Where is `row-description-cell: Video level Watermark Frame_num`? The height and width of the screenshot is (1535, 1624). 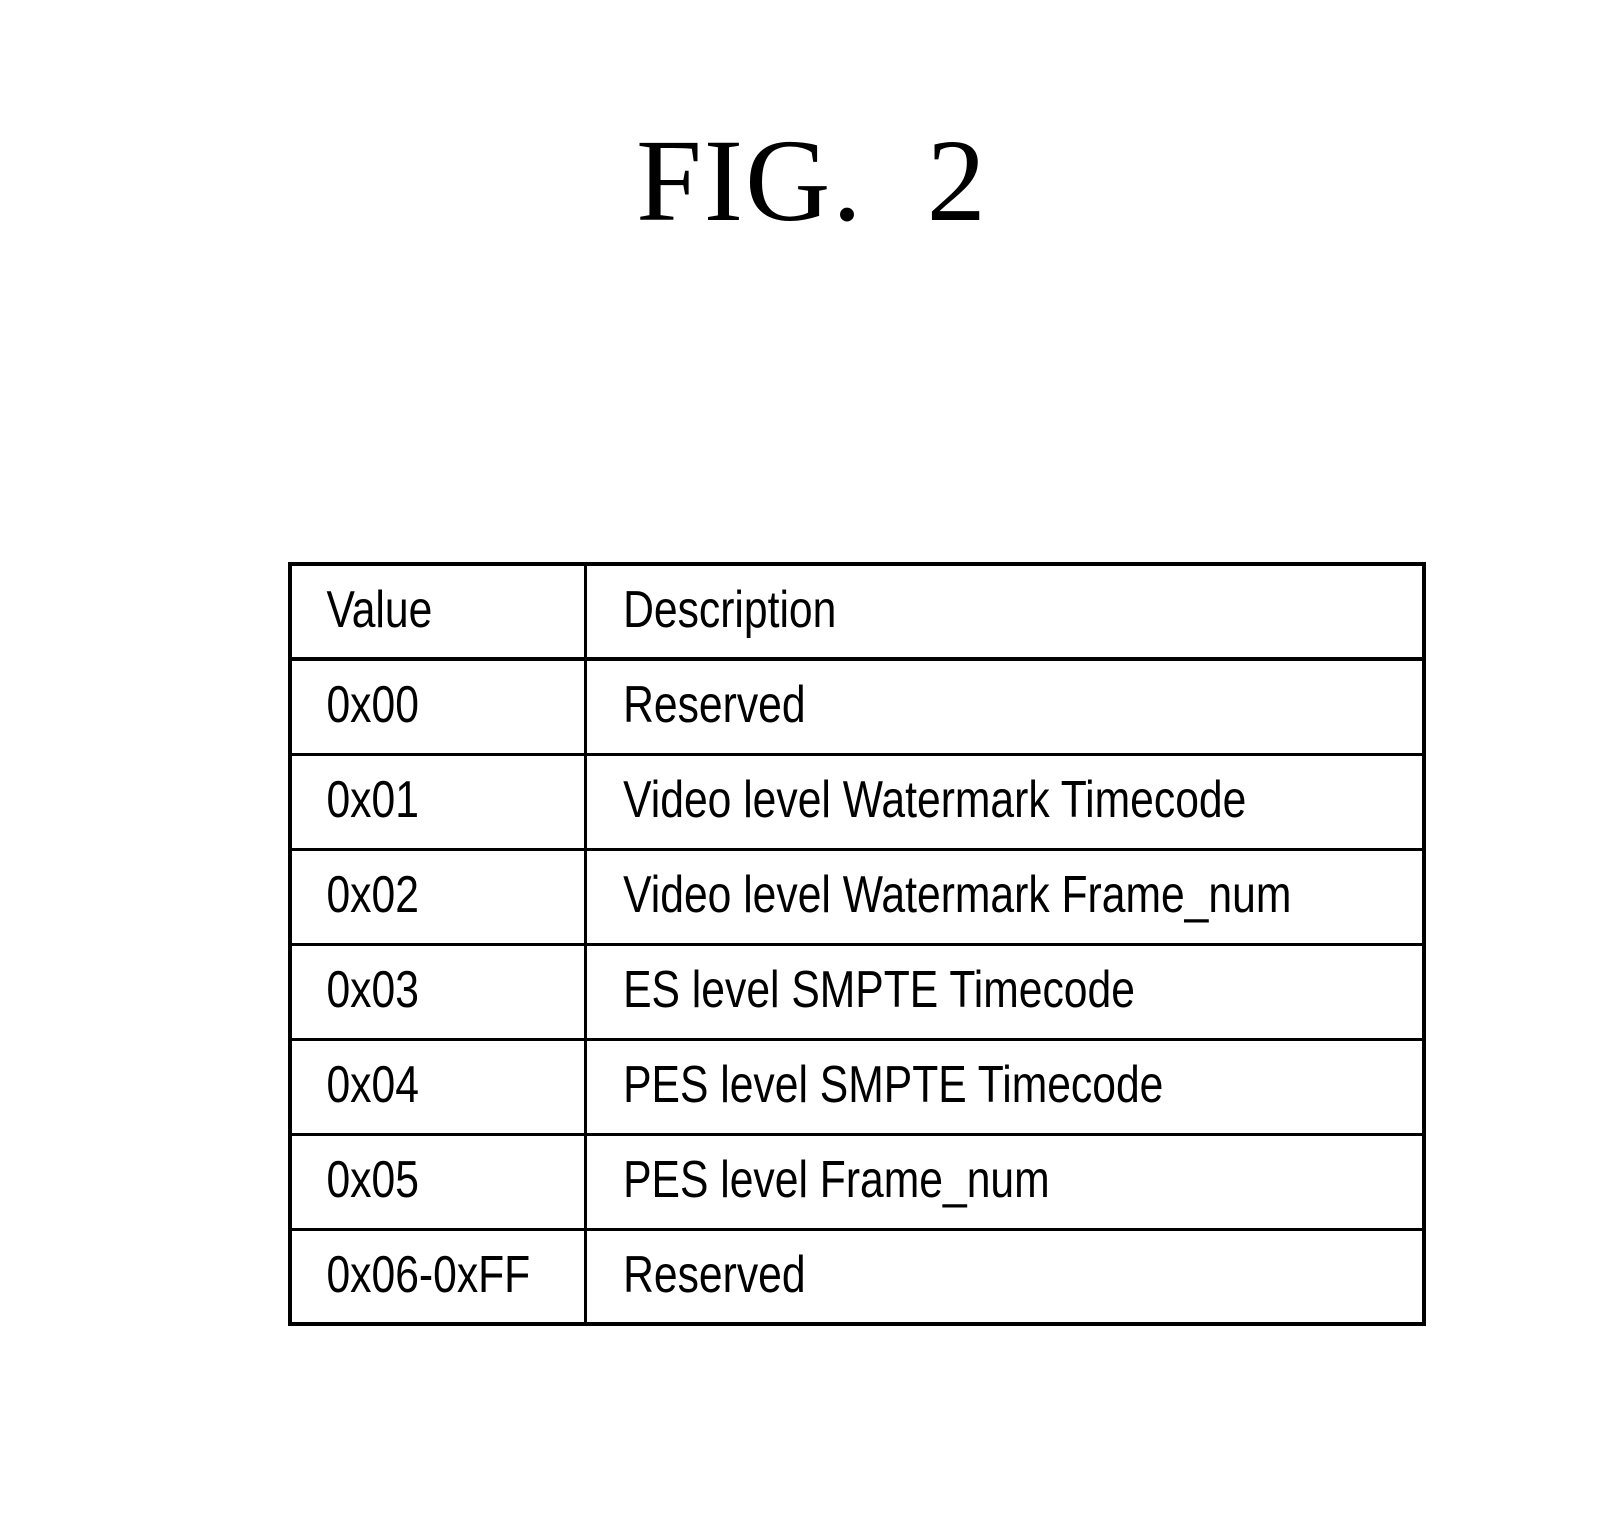 row-description-cell: Video level Watermark Frame_num is located at coordinates (1004, 897).